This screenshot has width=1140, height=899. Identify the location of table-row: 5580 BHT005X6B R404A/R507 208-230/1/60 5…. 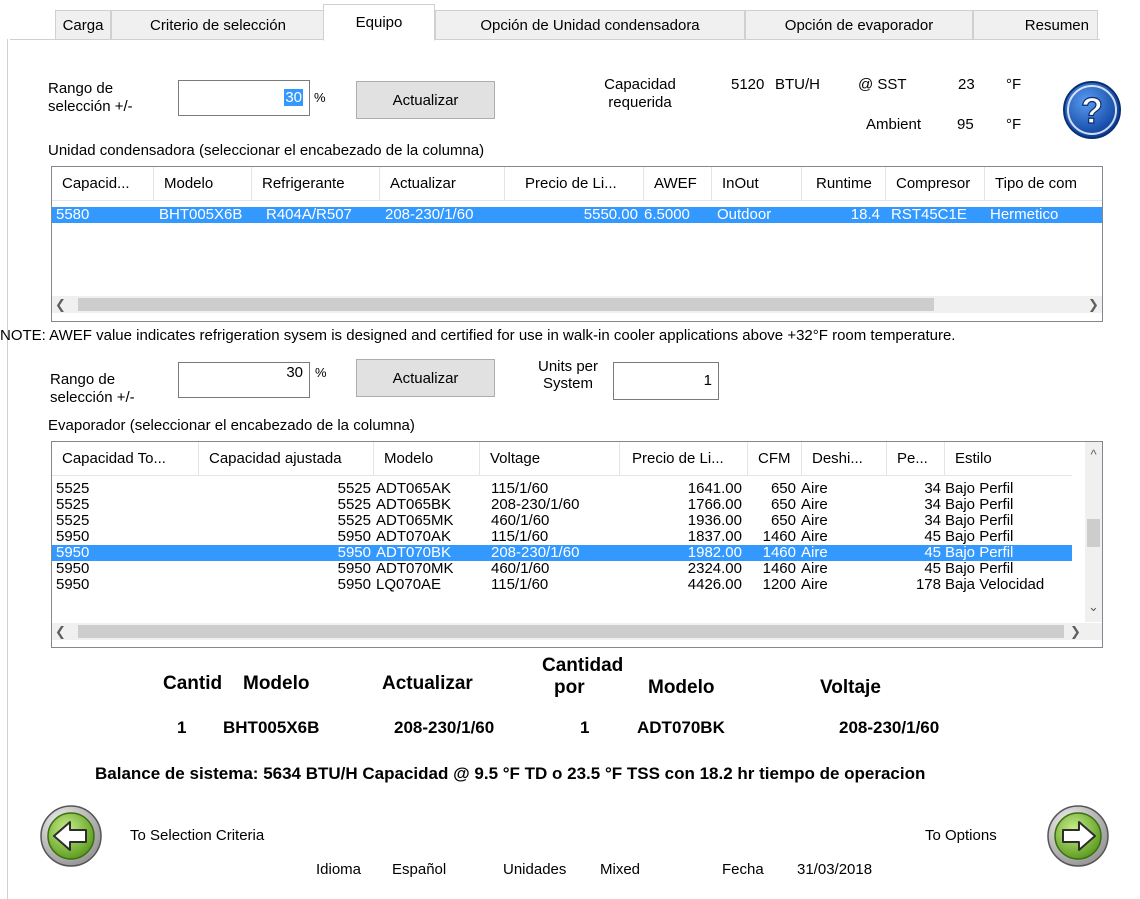
(577, 215).